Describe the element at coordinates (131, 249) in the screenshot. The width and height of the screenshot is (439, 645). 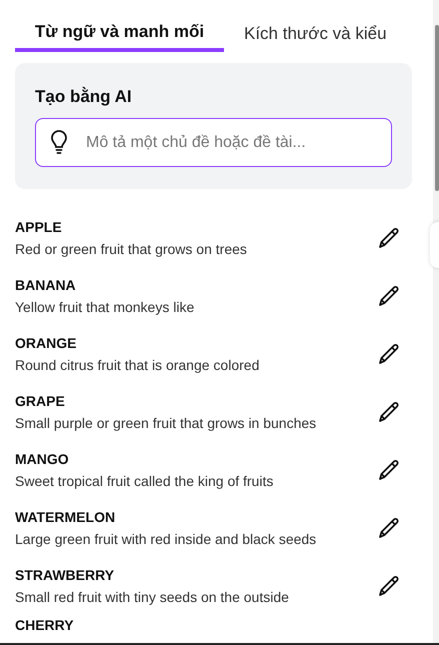
I see `word-clue: Red or green fruit that grows on trees` at that location.